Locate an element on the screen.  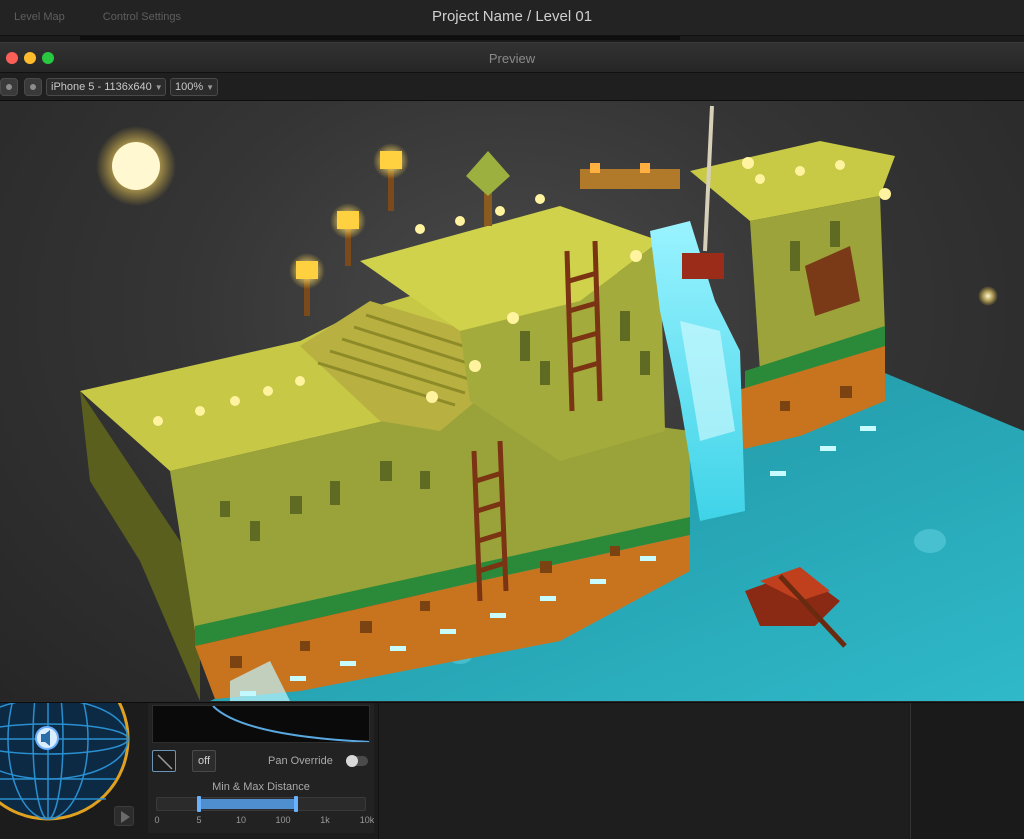
off-button: off is located at coordinates (204, 761).